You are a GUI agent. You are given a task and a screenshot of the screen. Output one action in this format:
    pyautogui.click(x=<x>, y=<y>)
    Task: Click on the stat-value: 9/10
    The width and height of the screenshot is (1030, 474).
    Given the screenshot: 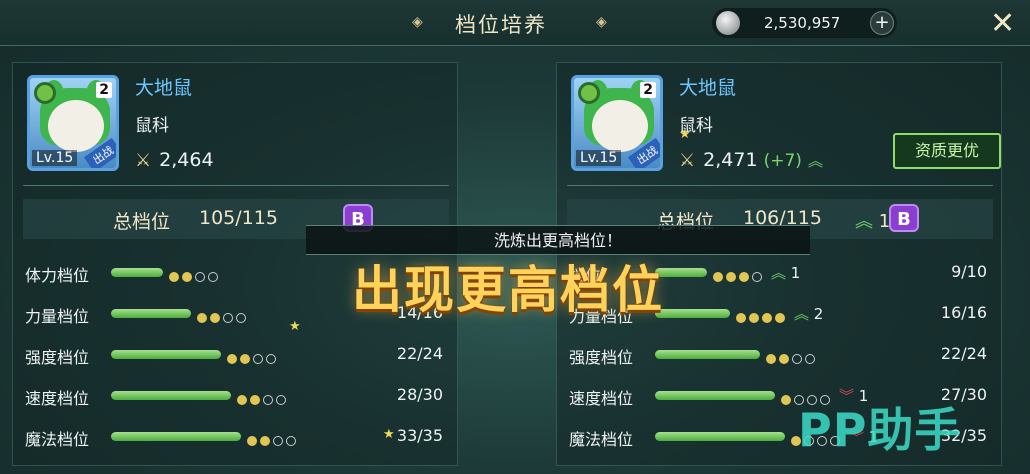 What is the action you would take?
    pyautogui.click(x=969, y=271)
    